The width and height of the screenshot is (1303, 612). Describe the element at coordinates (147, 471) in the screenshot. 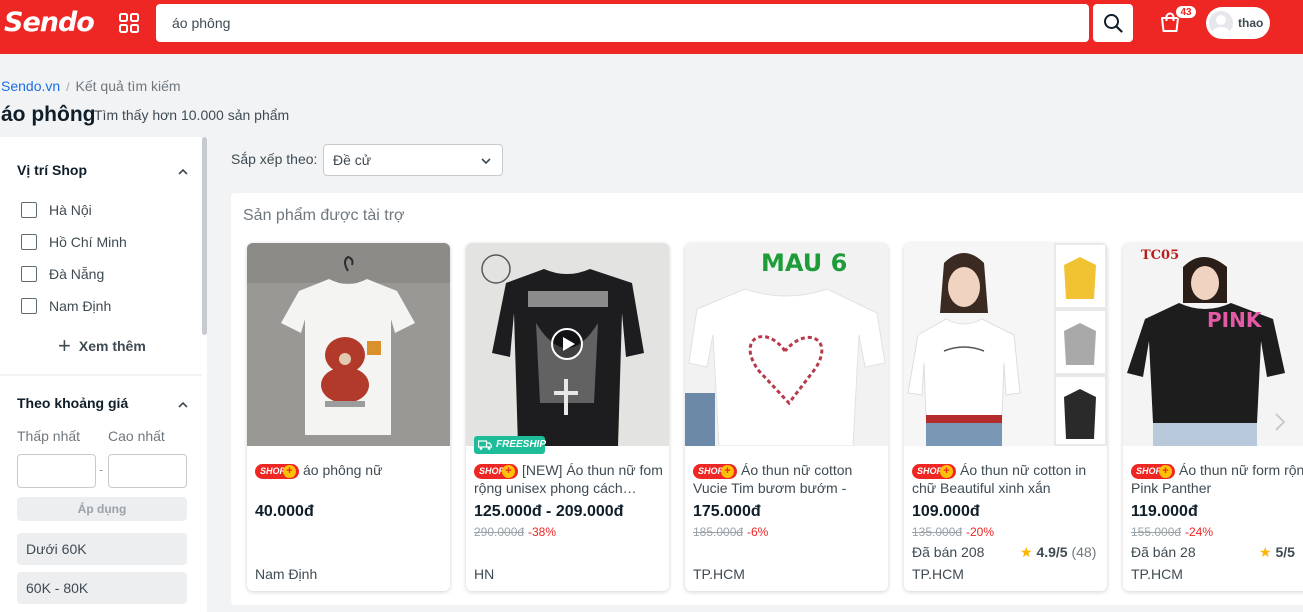

I see `max-price-input` at that location.